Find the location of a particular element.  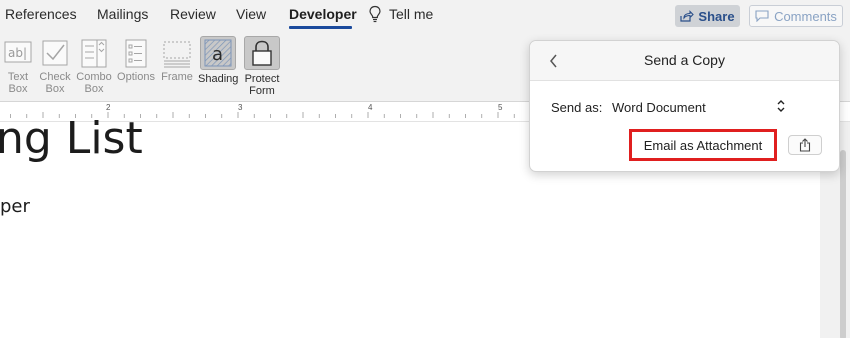

text-box-label: Text Box is located at coordinates (18, 83).